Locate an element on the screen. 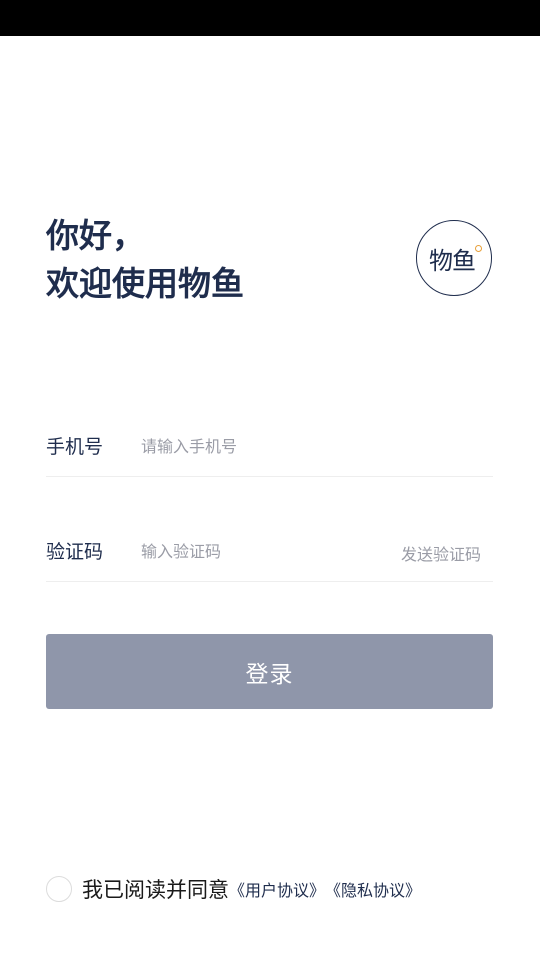 Image resolution: width=540 pixels, height=960 pixels. code-field: 验证码 发送验证码 is located at coordinates (269, 551).